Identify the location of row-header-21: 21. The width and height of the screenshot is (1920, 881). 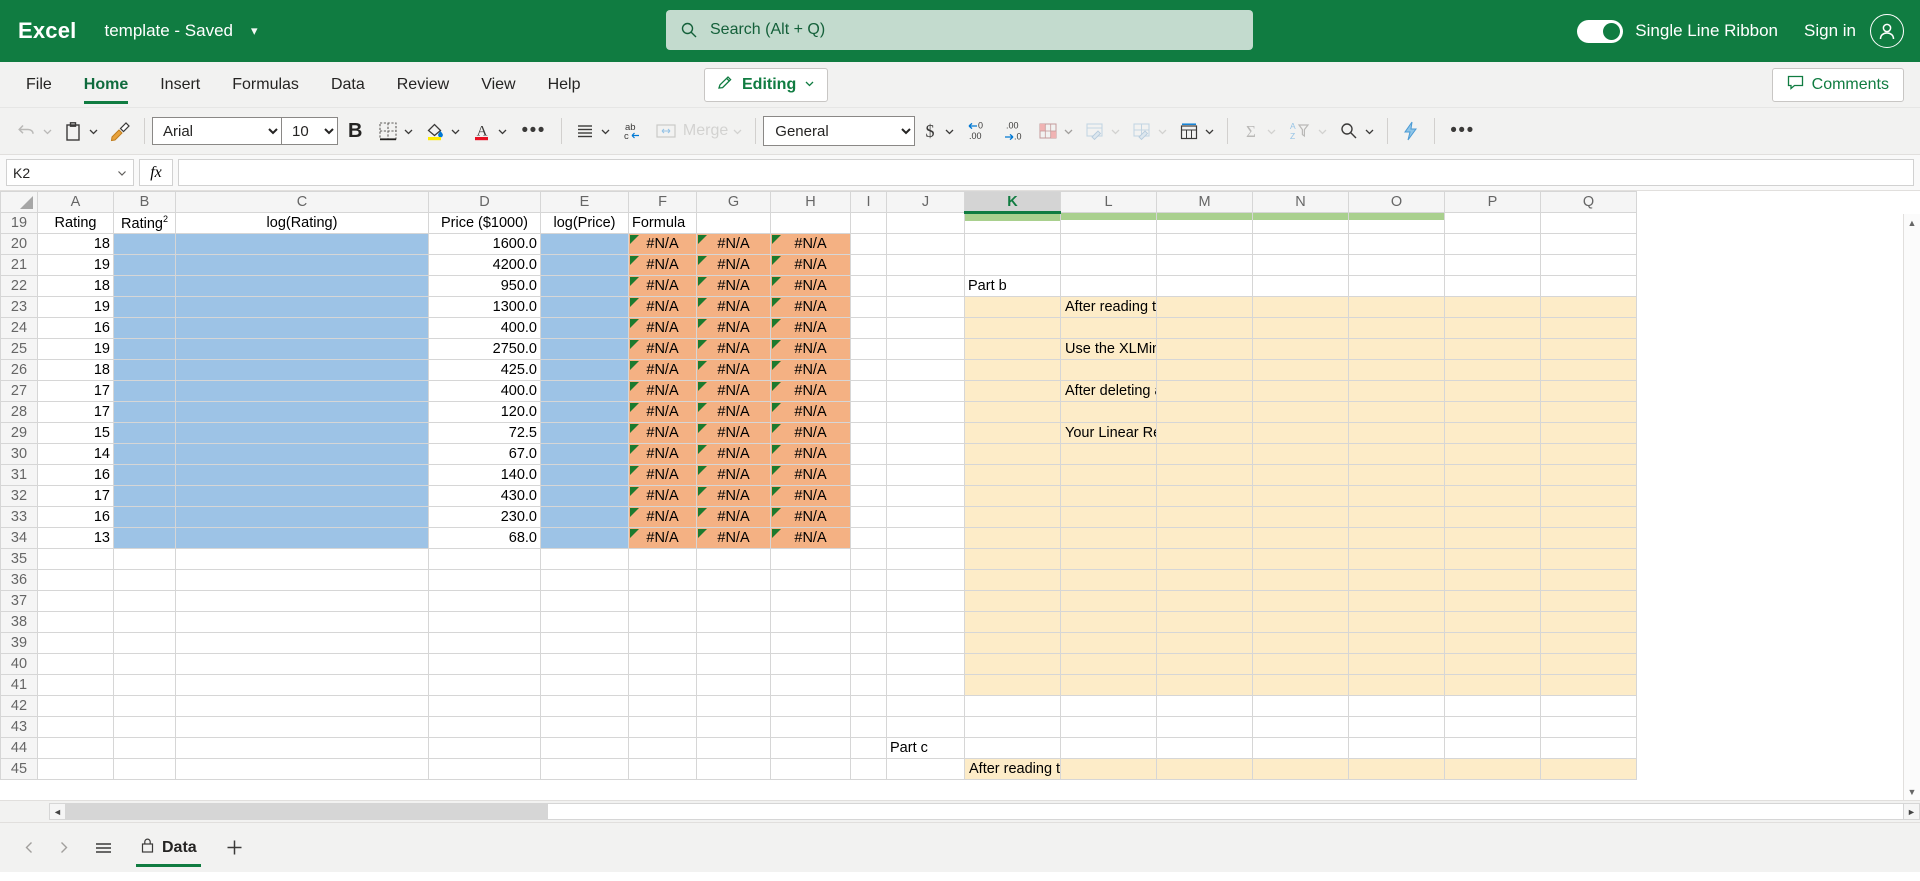
(19, 265).